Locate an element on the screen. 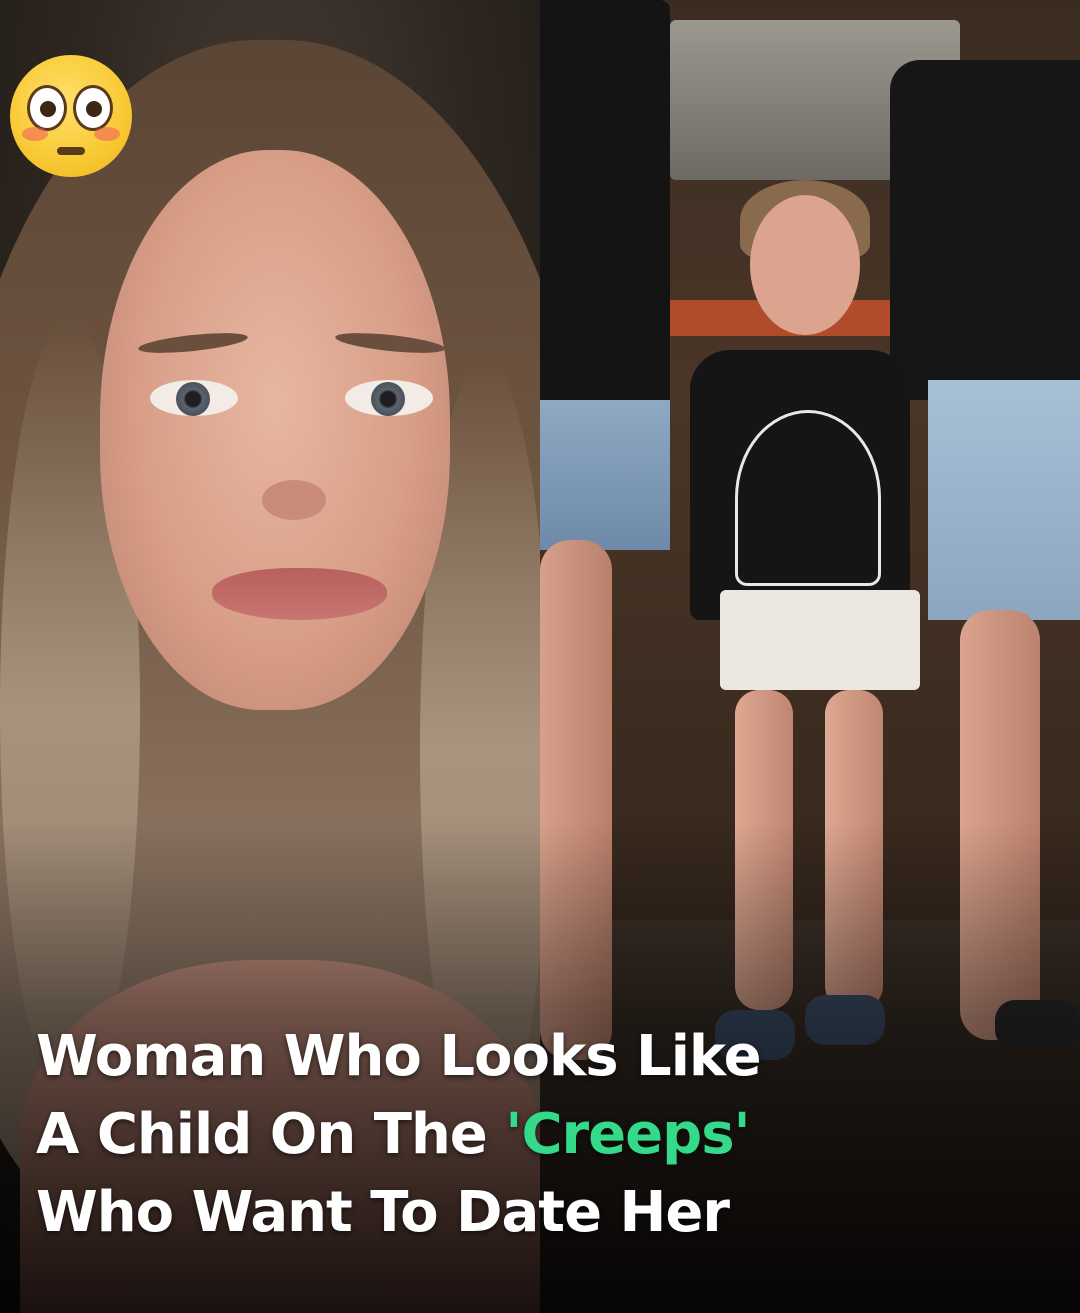 Image resolution: width=1080 pixels, height=1313 pixels. headline-line-1: Woman Who Looks Like is located at coordinates (399, 1056).